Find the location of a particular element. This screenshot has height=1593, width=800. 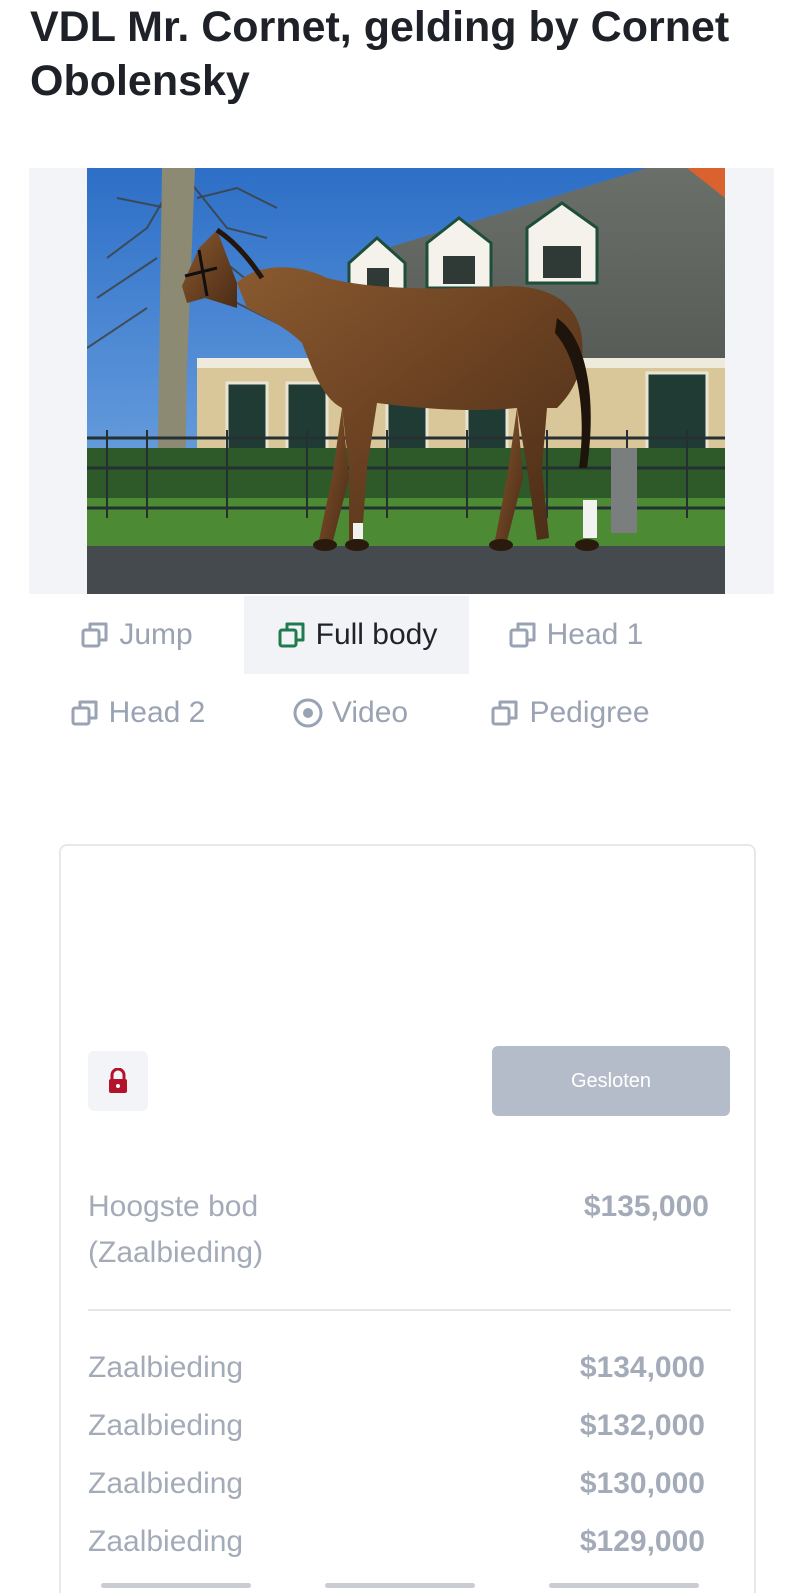

tab-jump: Jump is located at coordinates (136, 635).